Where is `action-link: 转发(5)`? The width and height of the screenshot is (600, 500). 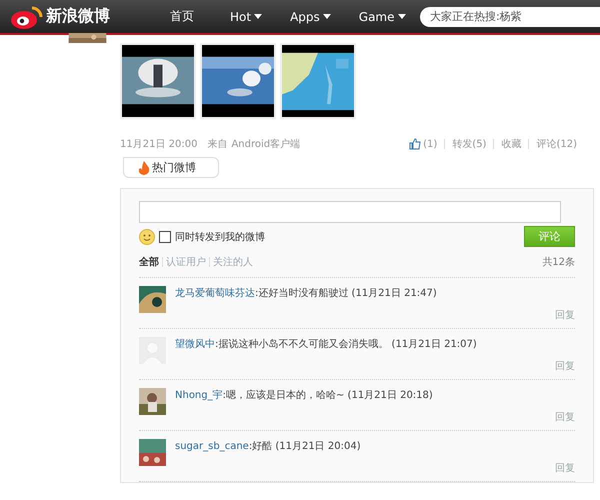
action-link: 转发(5) is located at coordinates (469, 144).